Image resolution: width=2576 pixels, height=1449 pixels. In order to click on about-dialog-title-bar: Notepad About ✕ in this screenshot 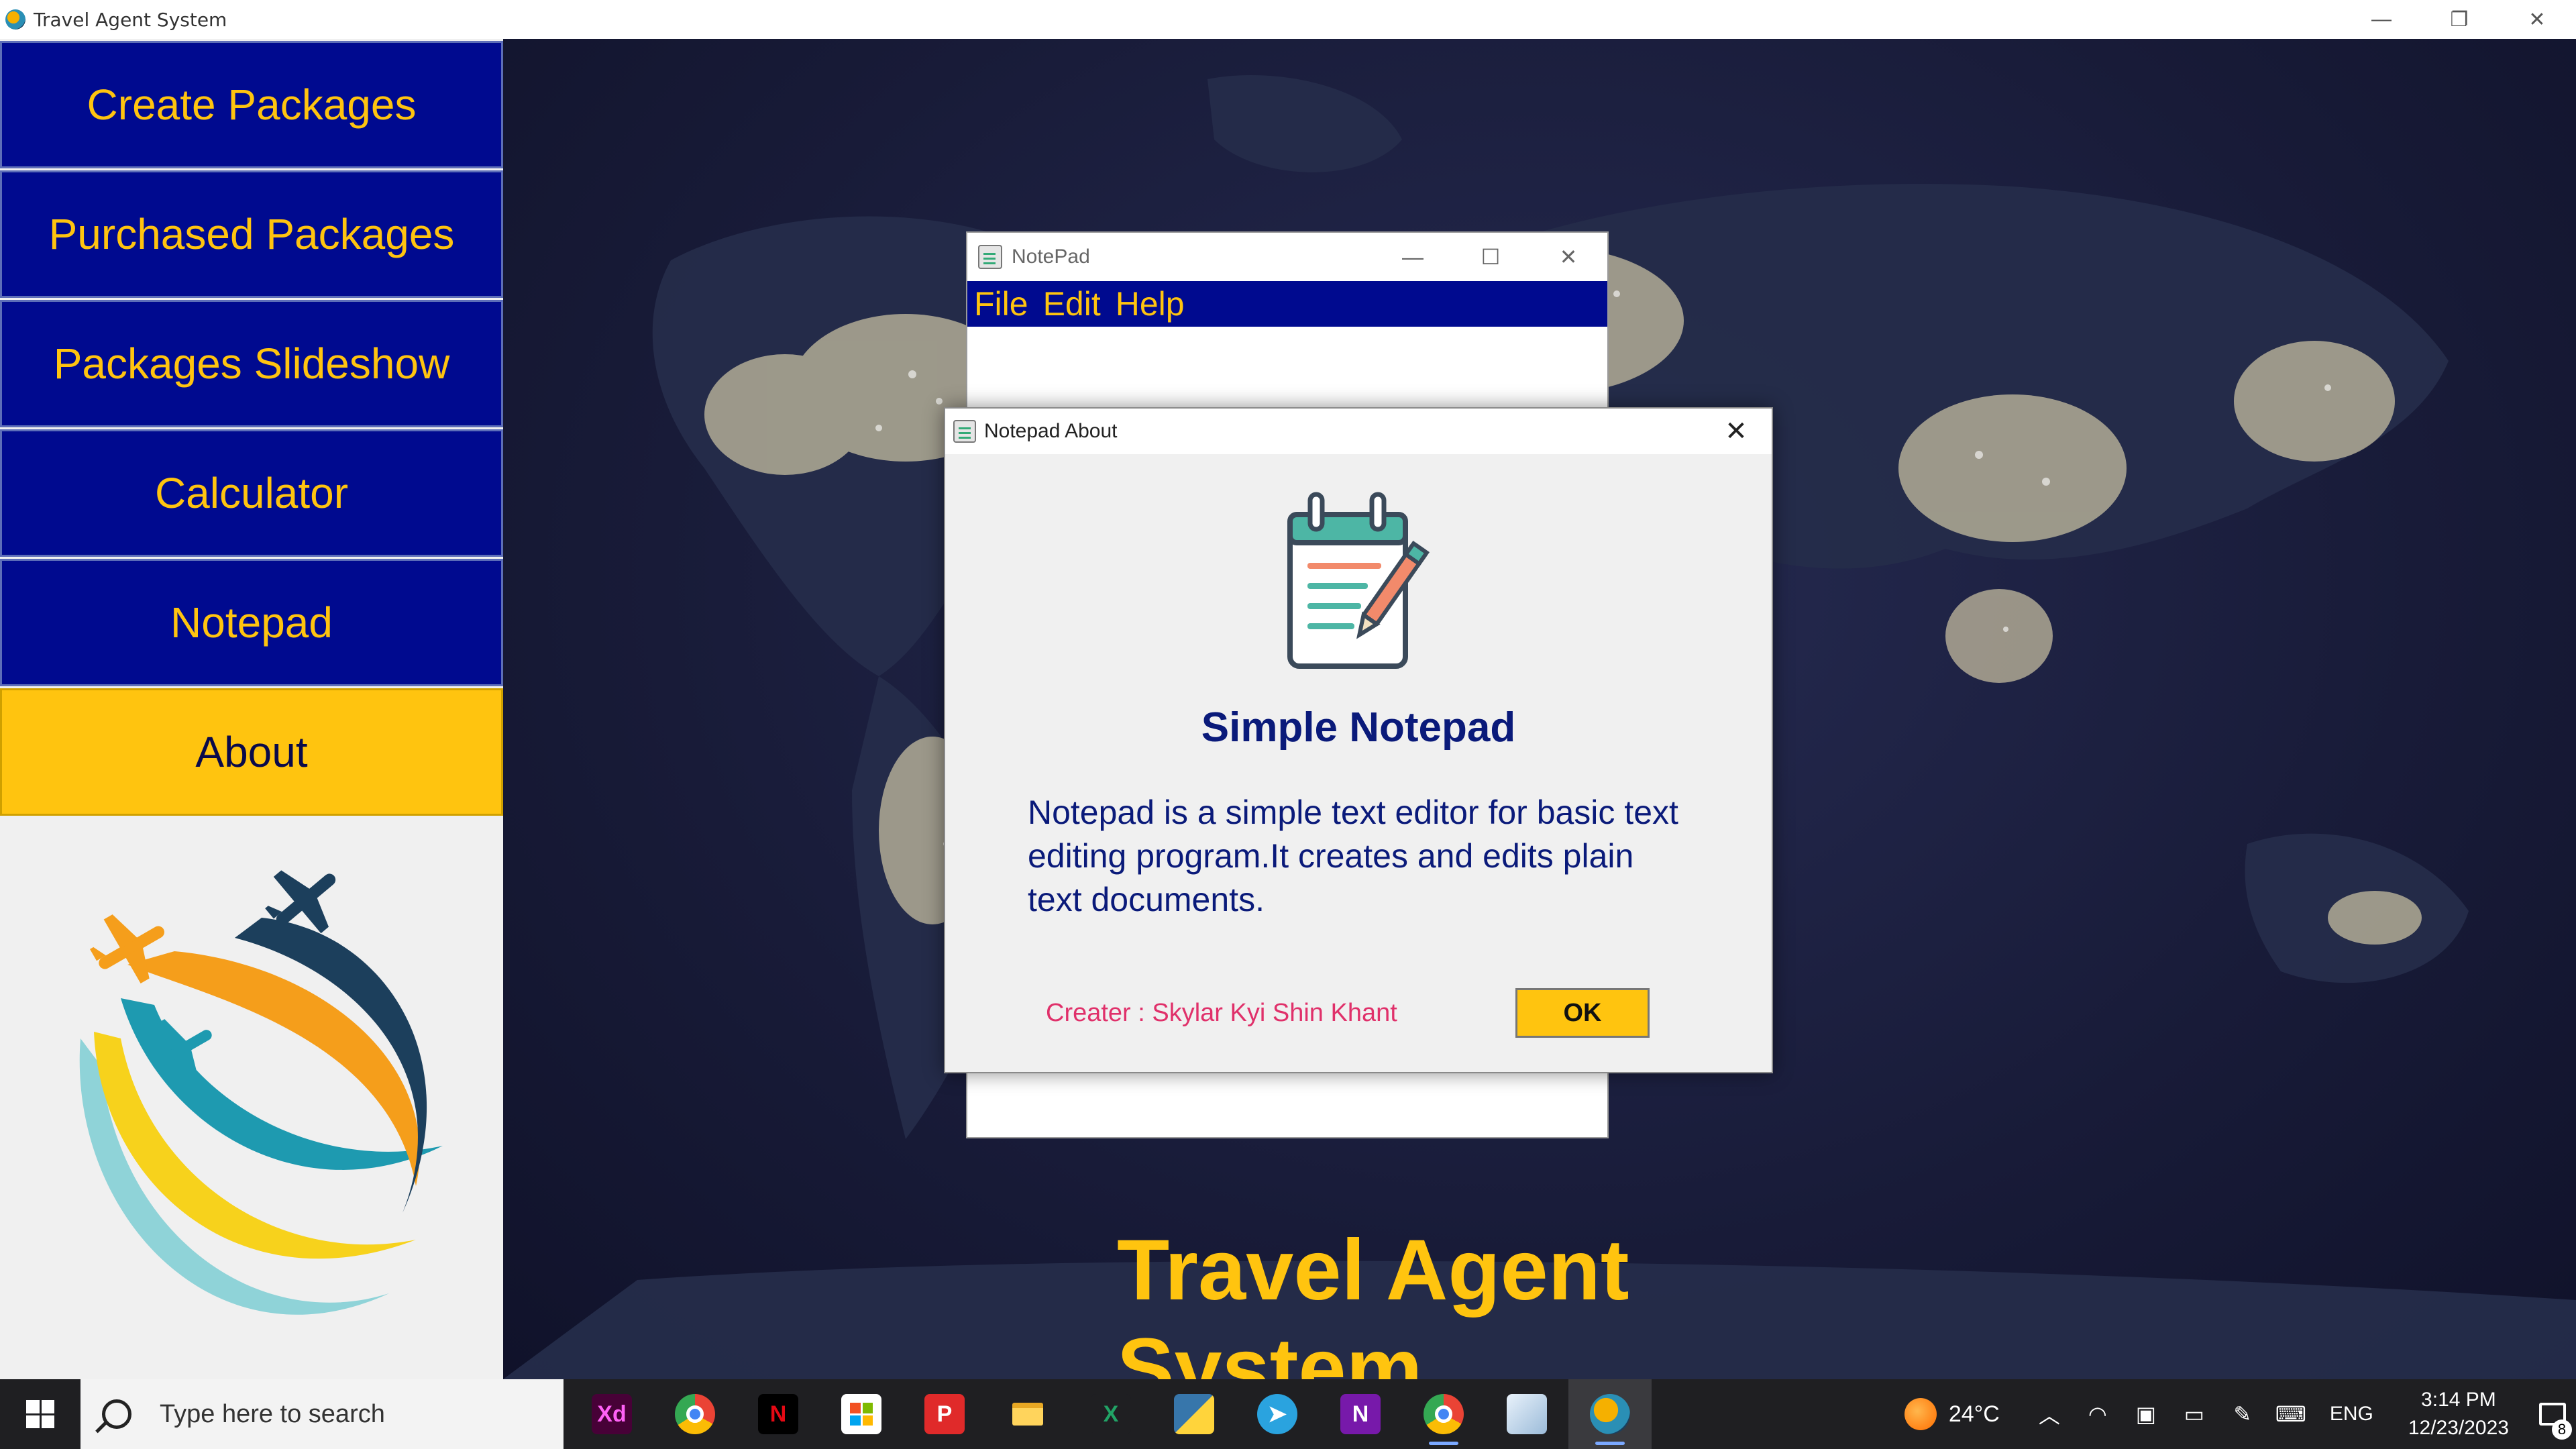, I will do `click(1358, 431)`.